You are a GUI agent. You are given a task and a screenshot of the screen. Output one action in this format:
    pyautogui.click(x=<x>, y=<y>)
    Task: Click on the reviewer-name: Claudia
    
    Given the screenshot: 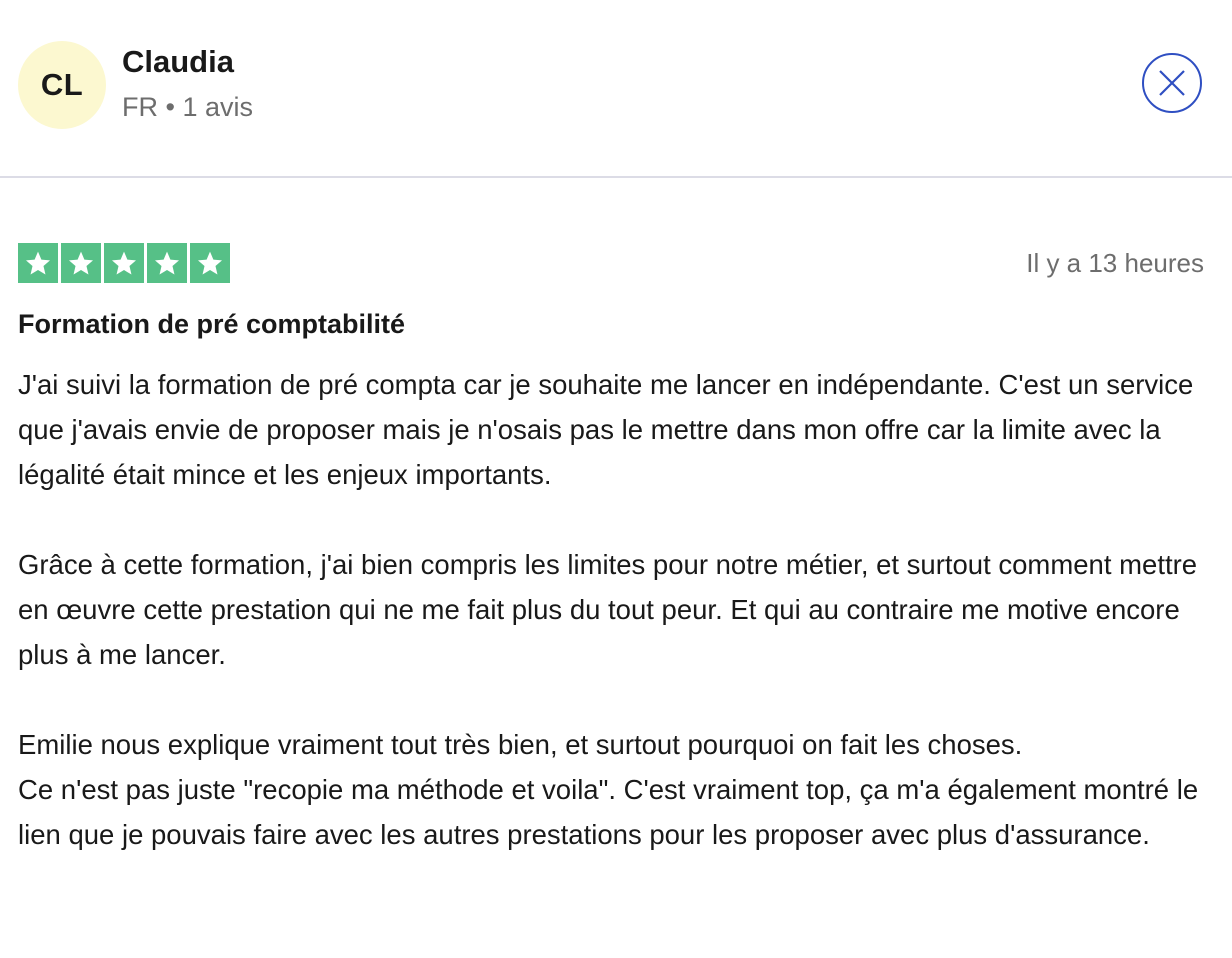 What is the action you would take?
    pyautogui.click(x=178, y=62)
    